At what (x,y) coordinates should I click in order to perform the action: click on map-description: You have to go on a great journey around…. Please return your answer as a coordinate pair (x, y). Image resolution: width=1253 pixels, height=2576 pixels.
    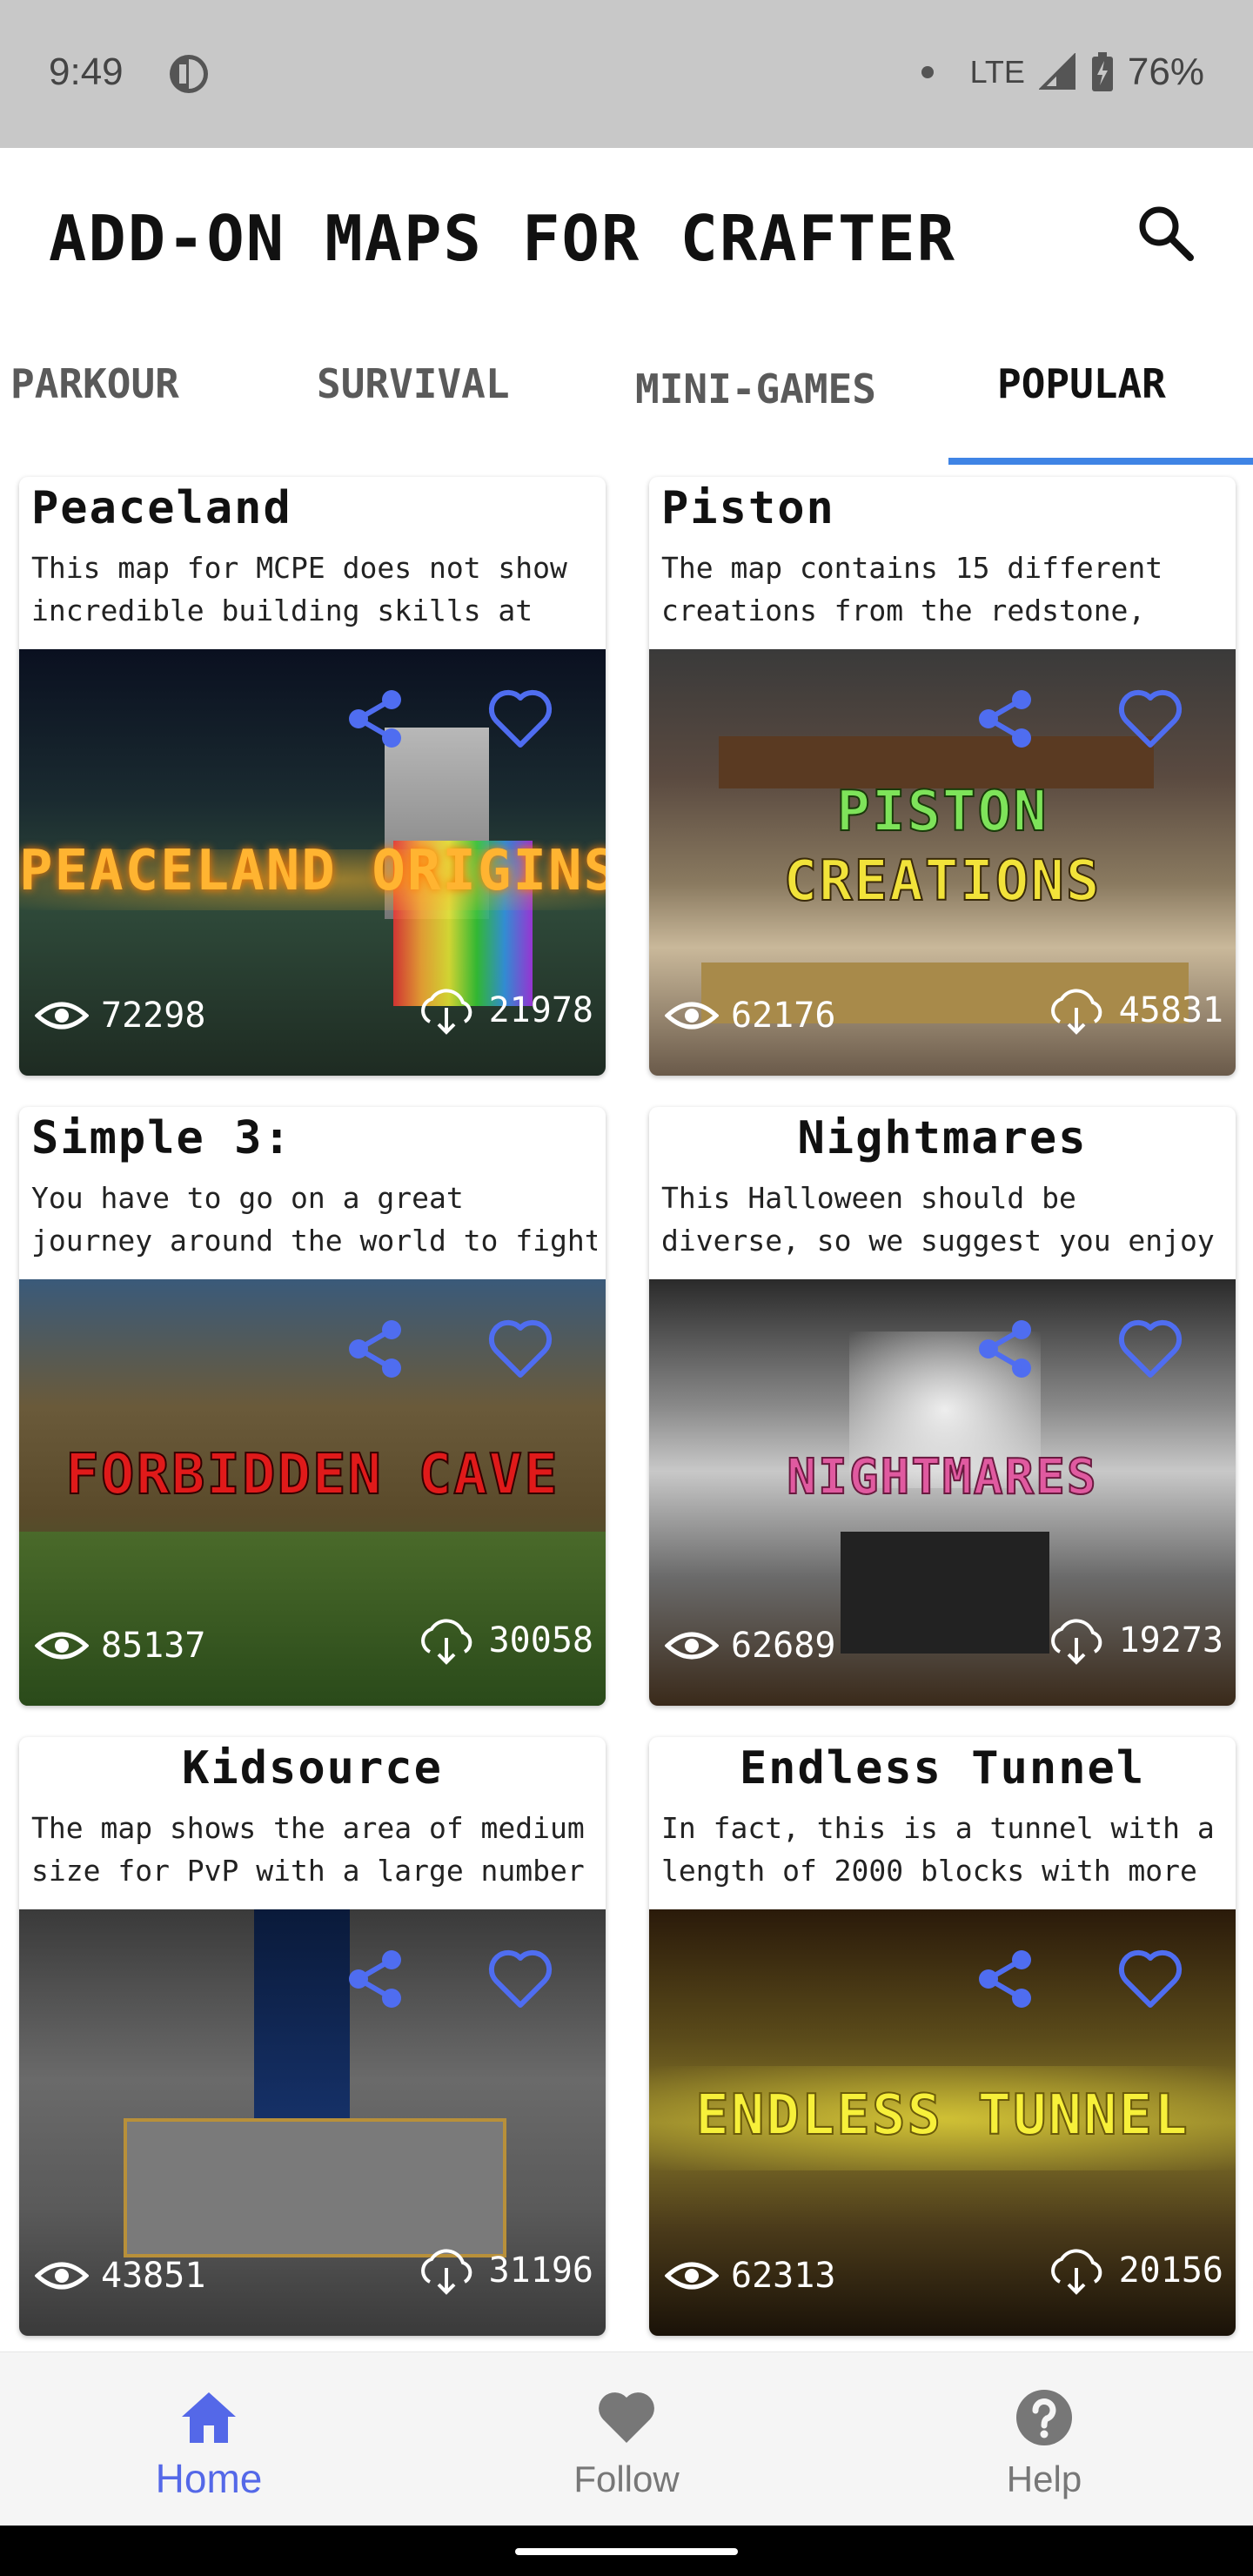
    Looking at the image, I should click on (314, 1219).